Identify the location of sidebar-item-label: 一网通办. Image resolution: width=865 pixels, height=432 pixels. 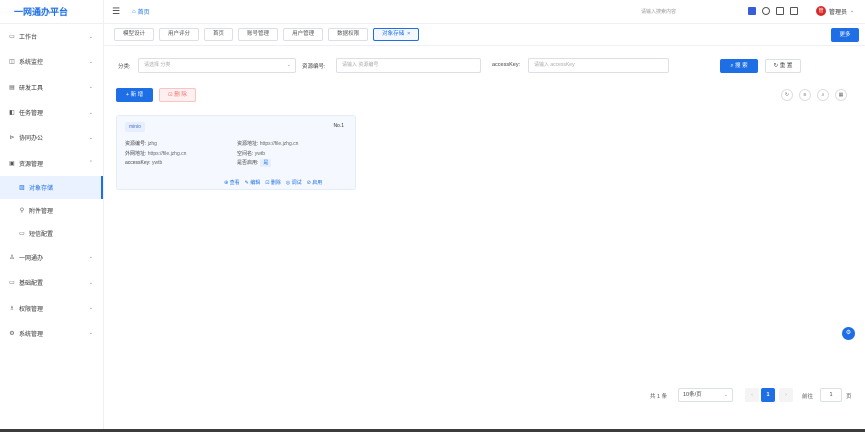
(31, 258).